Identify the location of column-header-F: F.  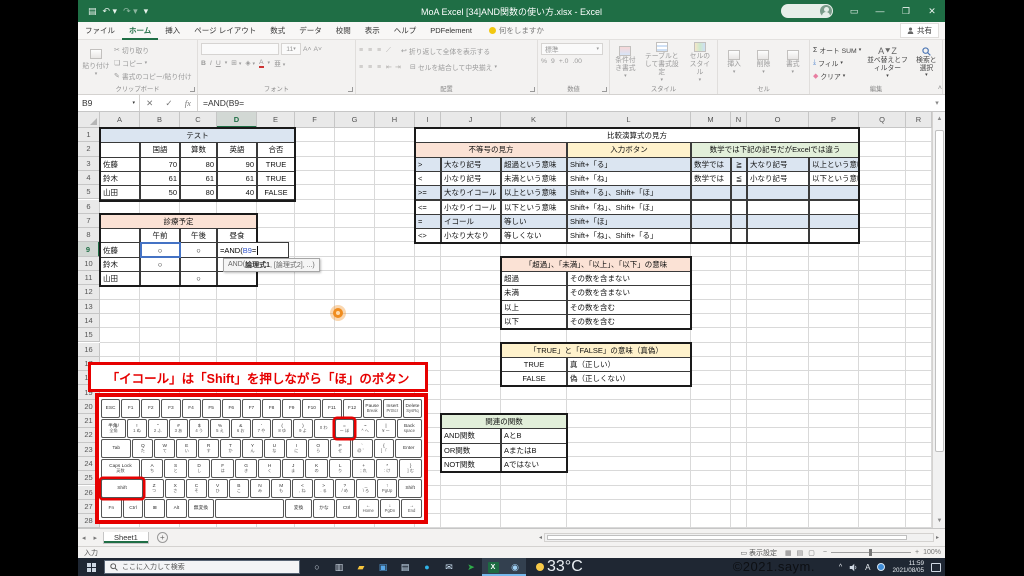
(315, 120).